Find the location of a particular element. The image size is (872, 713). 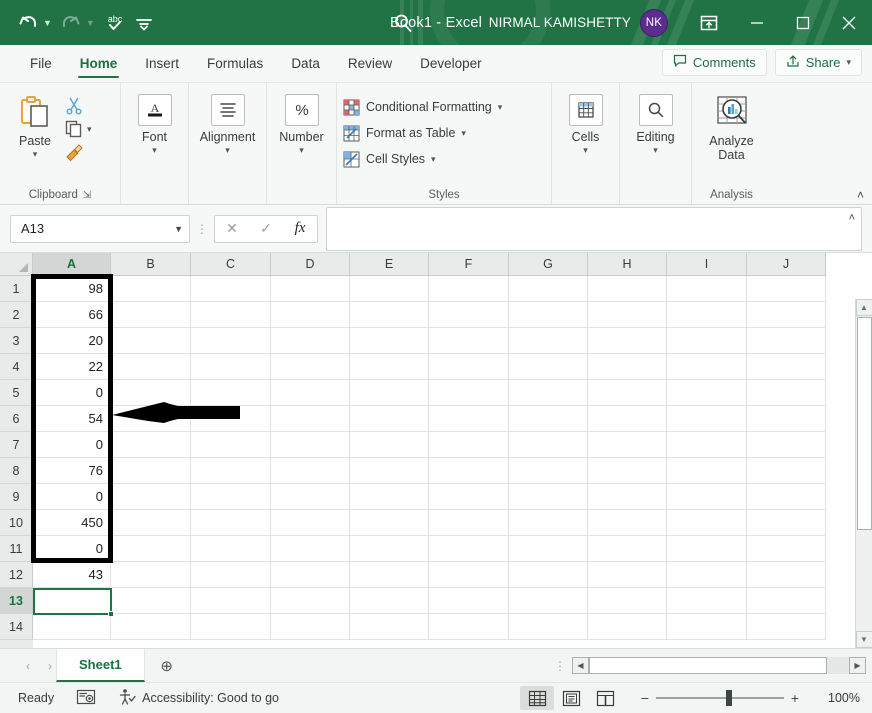

cell-f3 is located at coordinates (469, 341).